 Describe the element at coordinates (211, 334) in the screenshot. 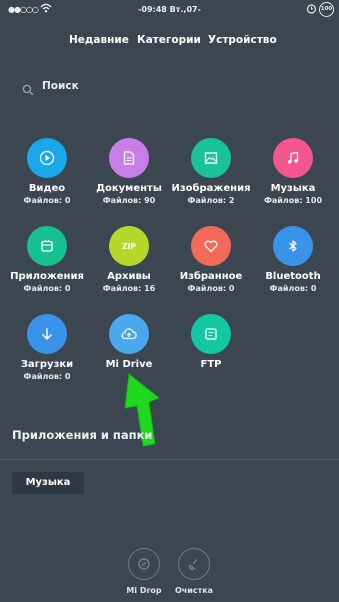

I see `ftp-icon` at that location.